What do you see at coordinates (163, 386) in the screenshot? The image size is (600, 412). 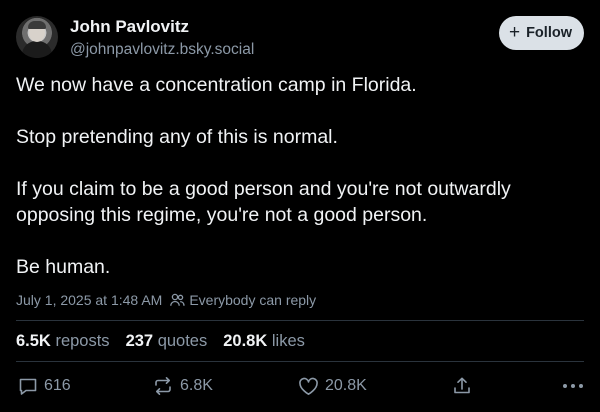 I see `repost-icon` at bounding box center [163, 386].